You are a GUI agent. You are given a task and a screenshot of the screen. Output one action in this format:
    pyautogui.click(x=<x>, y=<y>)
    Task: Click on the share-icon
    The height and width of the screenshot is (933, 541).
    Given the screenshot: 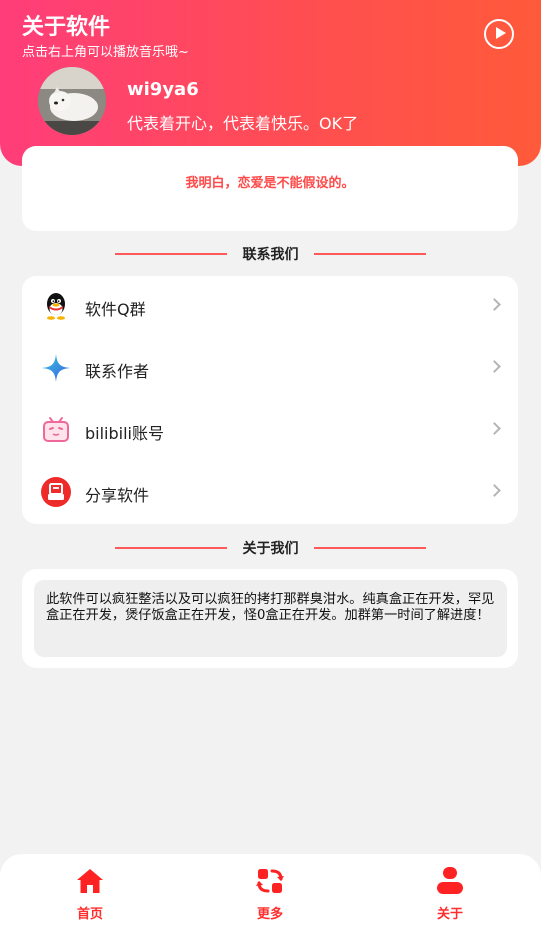 What is the action you would take?
    pyautogui.click(x=56, y=492)
    